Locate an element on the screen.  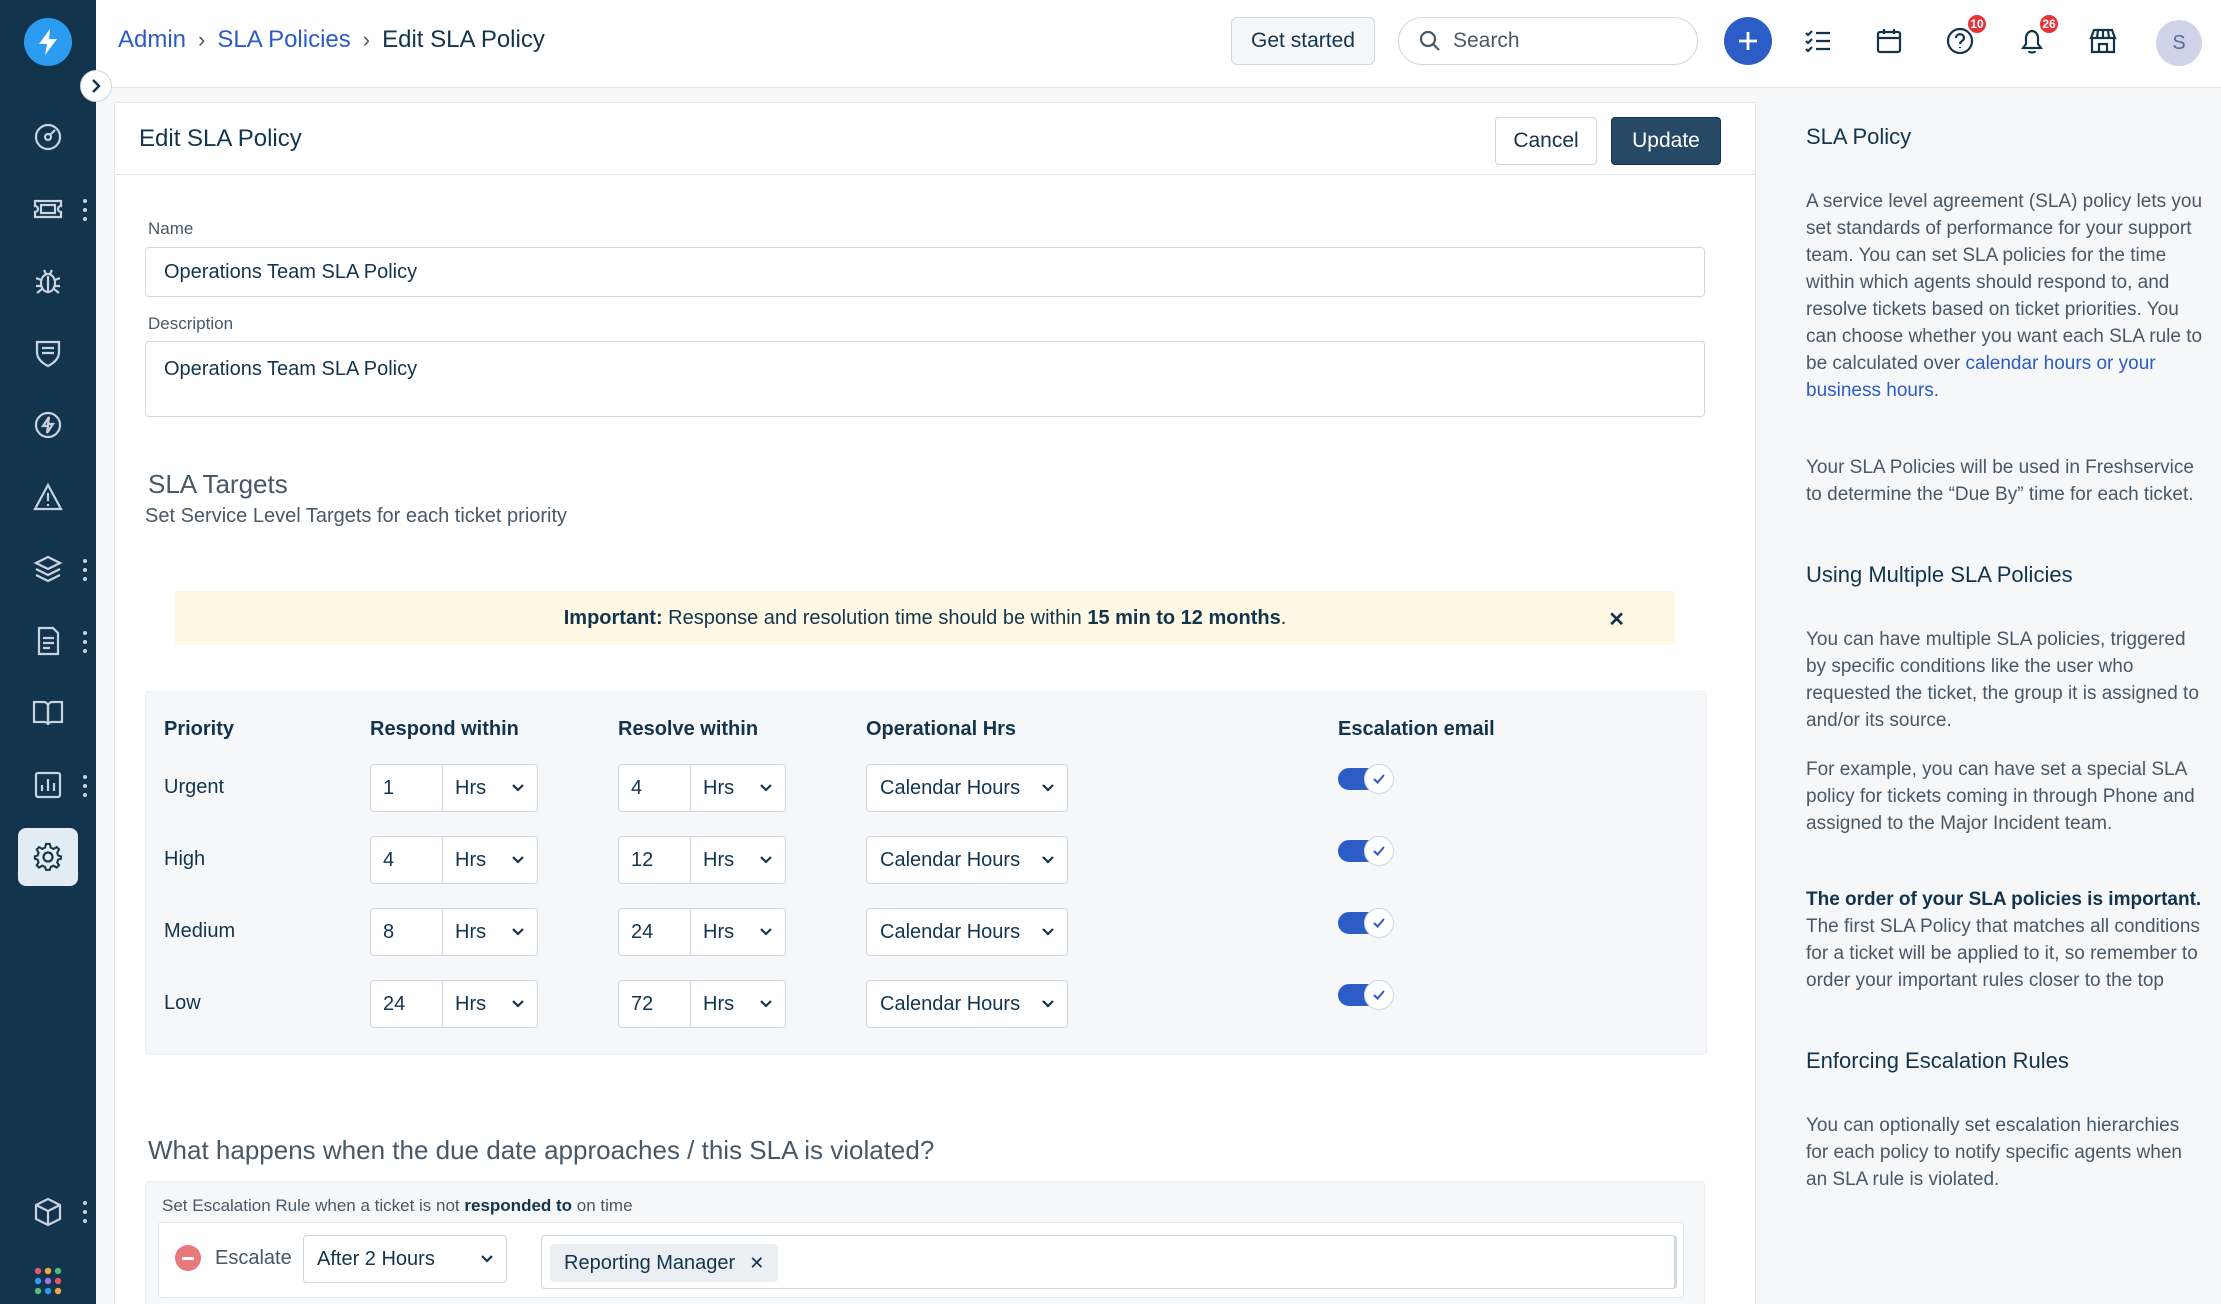
breadcrumb: Admin › SLA Policies › Edit SLA Policy is located at coordinates (331, 40).